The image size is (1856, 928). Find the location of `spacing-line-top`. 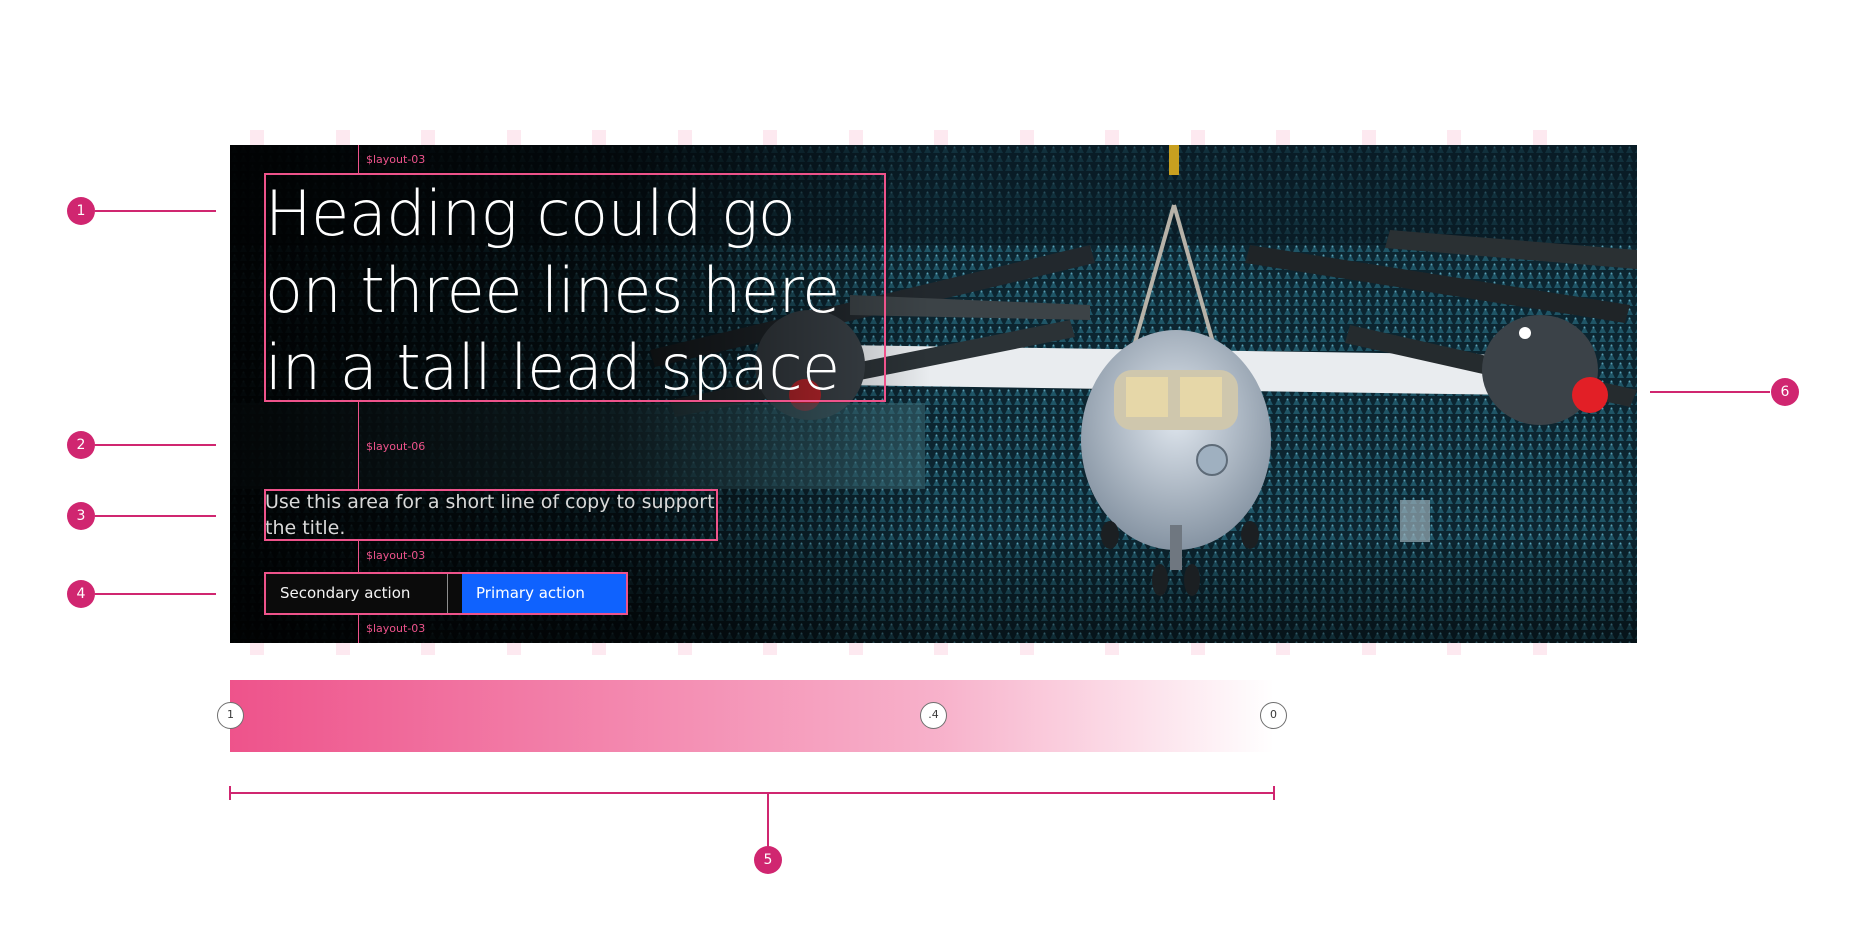

spacing-line-top is located at coordinates (358, 159).